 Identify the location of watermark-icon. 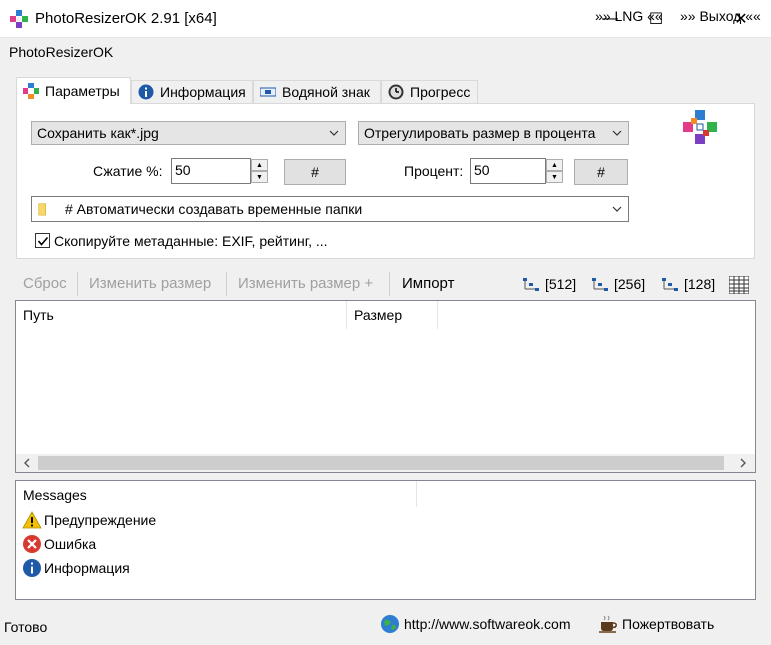
(268, 92).